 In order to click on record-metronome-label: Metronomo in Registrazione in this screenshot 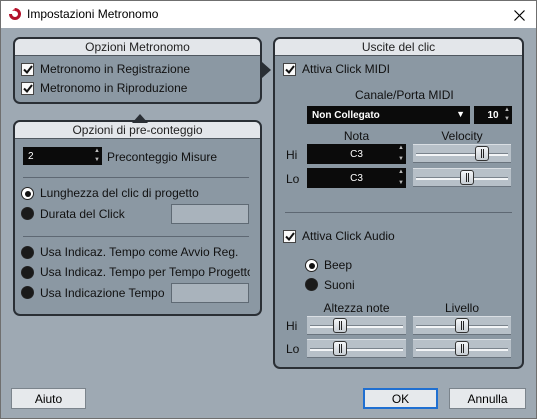, I will do `click(115, 69)`.